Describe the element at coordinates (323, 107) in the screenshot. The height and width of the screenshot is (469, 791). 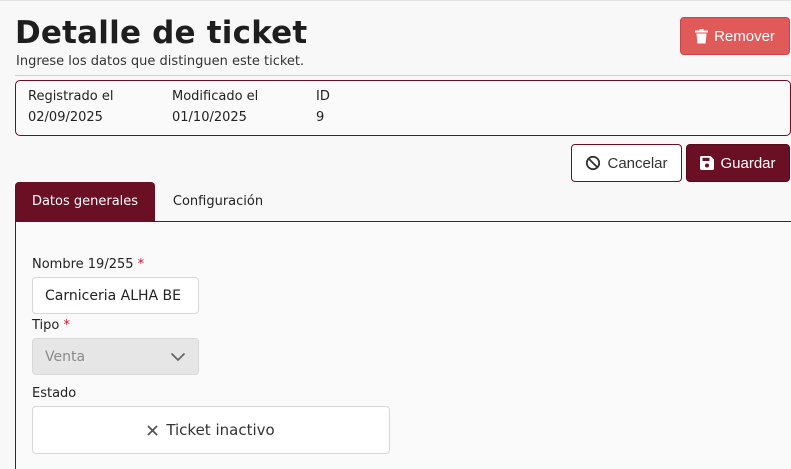
I see `meta-id: ID 9` at that location.